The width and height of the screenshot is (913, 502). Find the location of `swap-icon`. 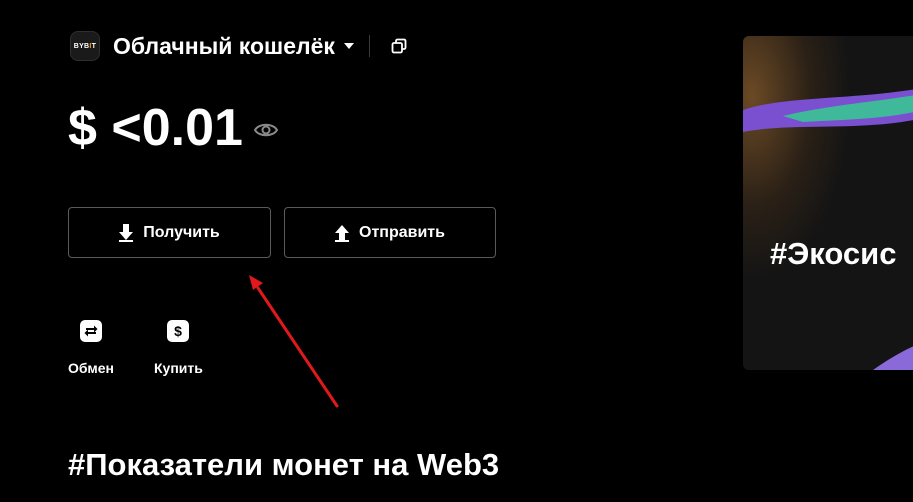

swap-icon is located at coordinates (90, 331).